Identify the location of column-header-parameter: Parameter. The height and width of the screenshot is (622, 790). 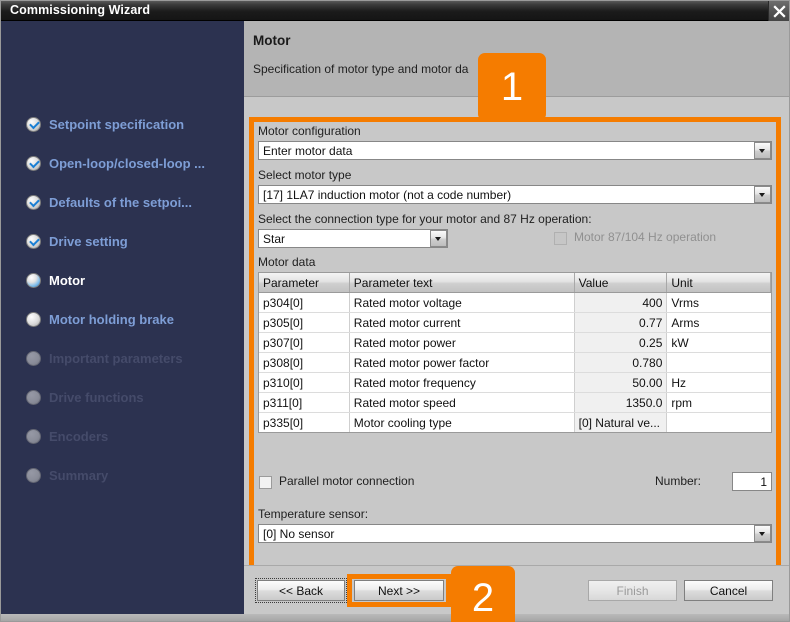
(304, 282).